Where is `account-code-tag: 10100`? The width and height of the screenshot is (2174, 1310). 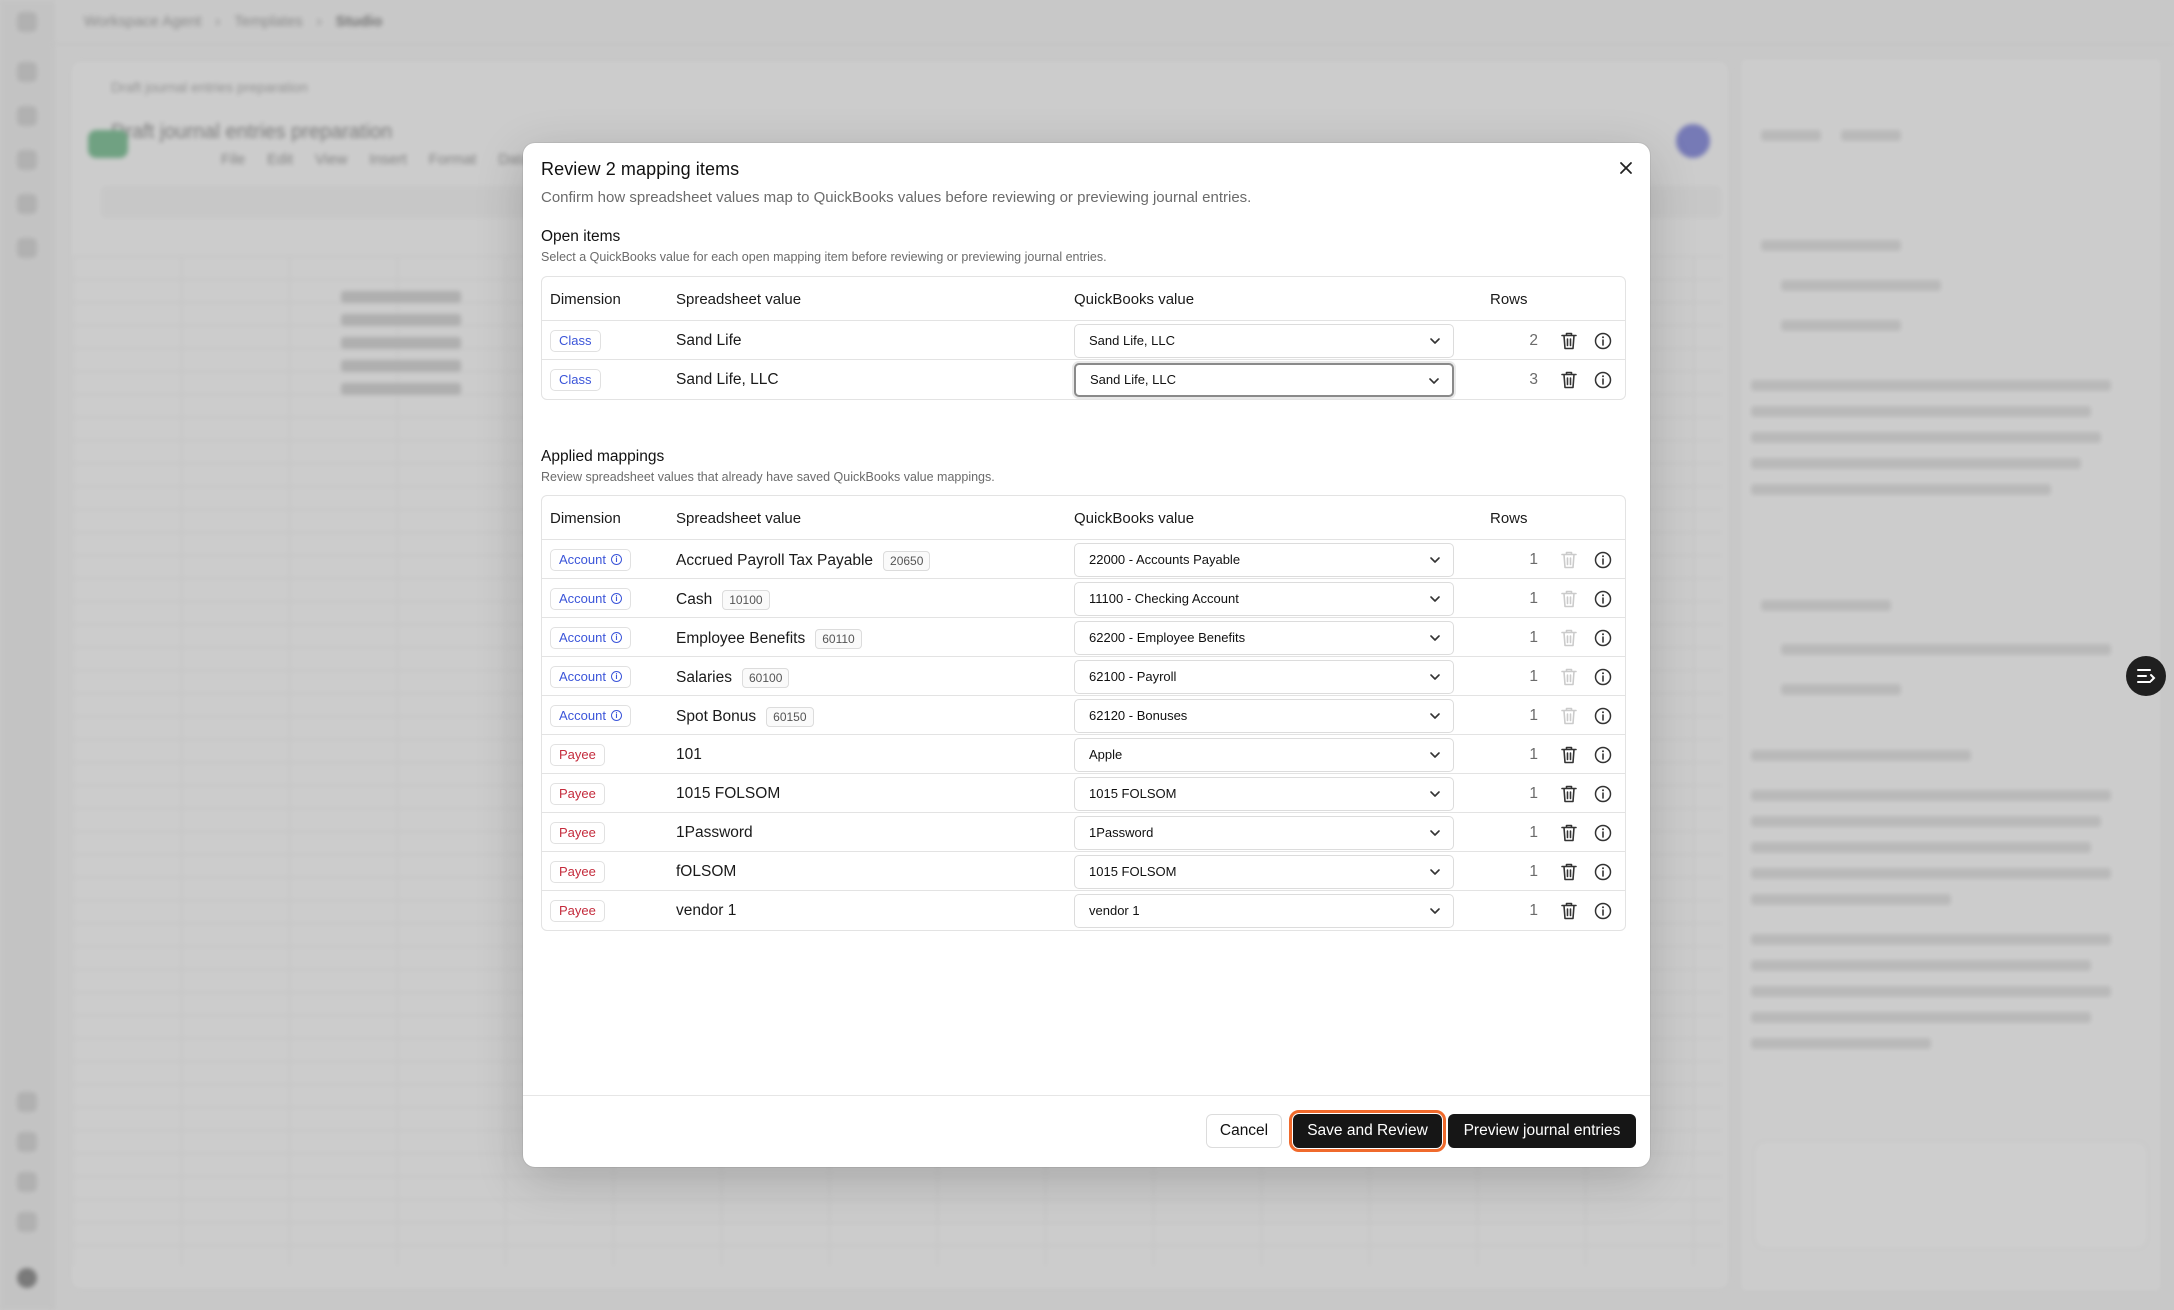 account-code-tag: 10100 is located at coordinates (746, 599).